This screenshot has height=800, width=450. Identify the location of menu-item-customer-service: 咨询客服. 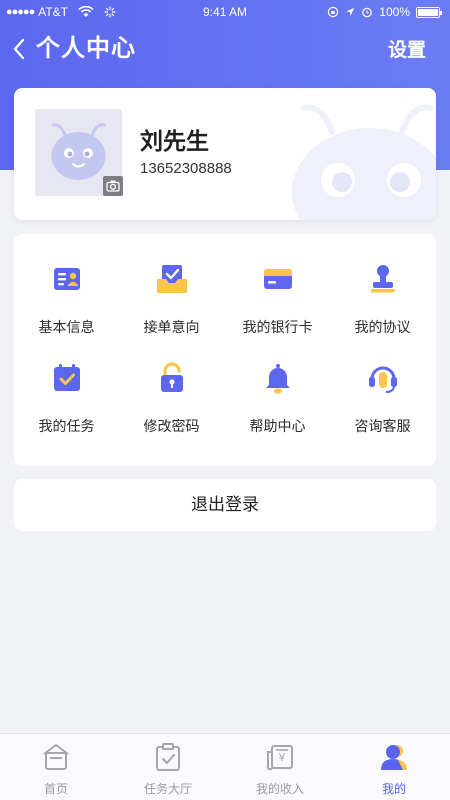
(382, 383).